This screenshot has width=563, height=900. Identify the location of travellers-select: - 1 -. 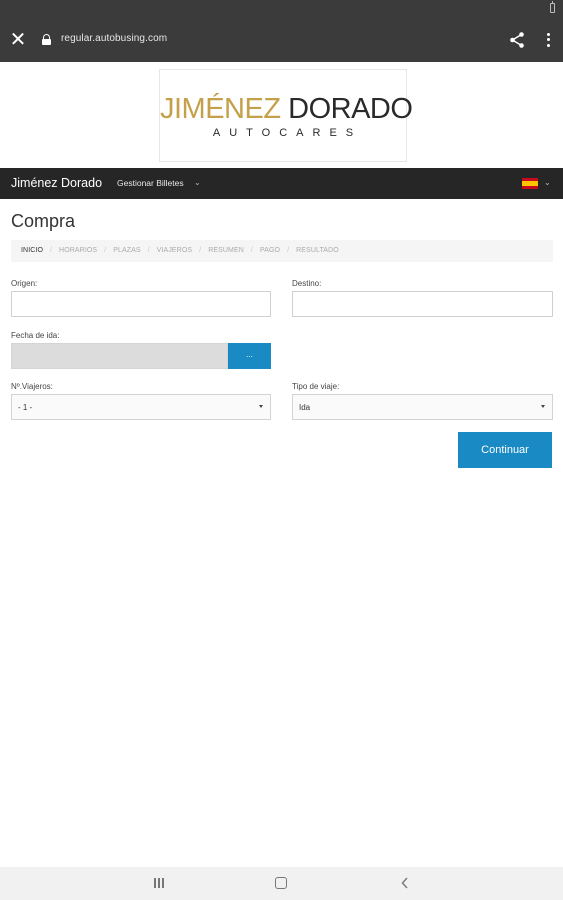
(141, 407).